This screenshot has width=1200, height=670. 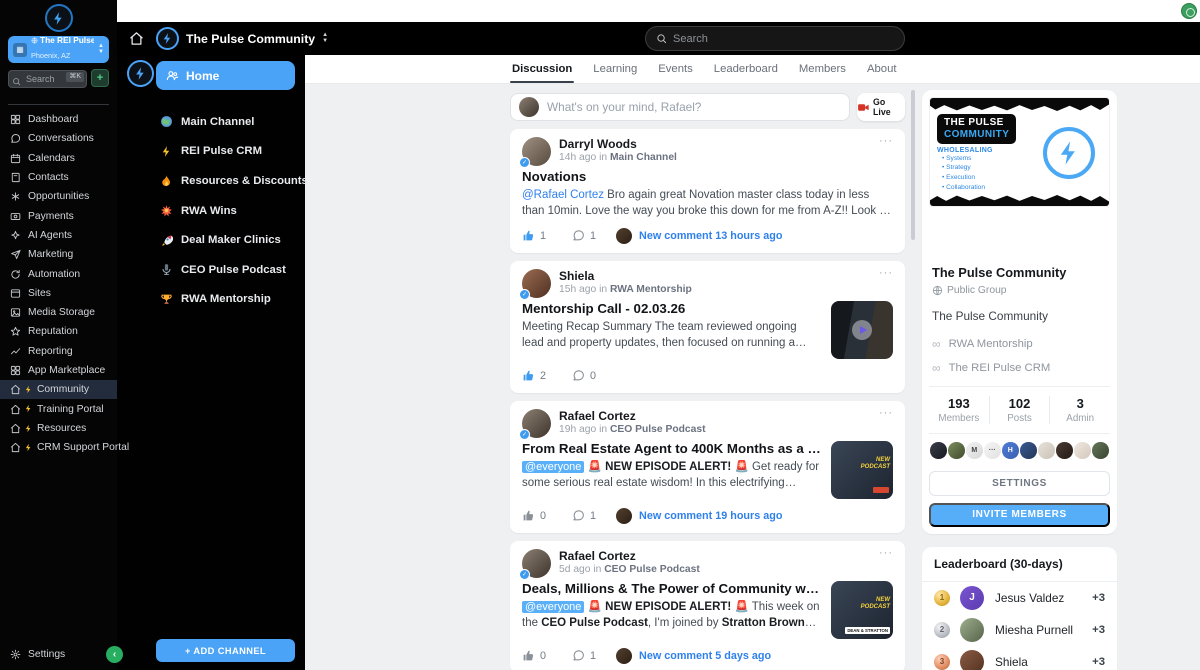 I want to click on add-channel-button: + ADD CHANNEL, so click(x=225, y=650).